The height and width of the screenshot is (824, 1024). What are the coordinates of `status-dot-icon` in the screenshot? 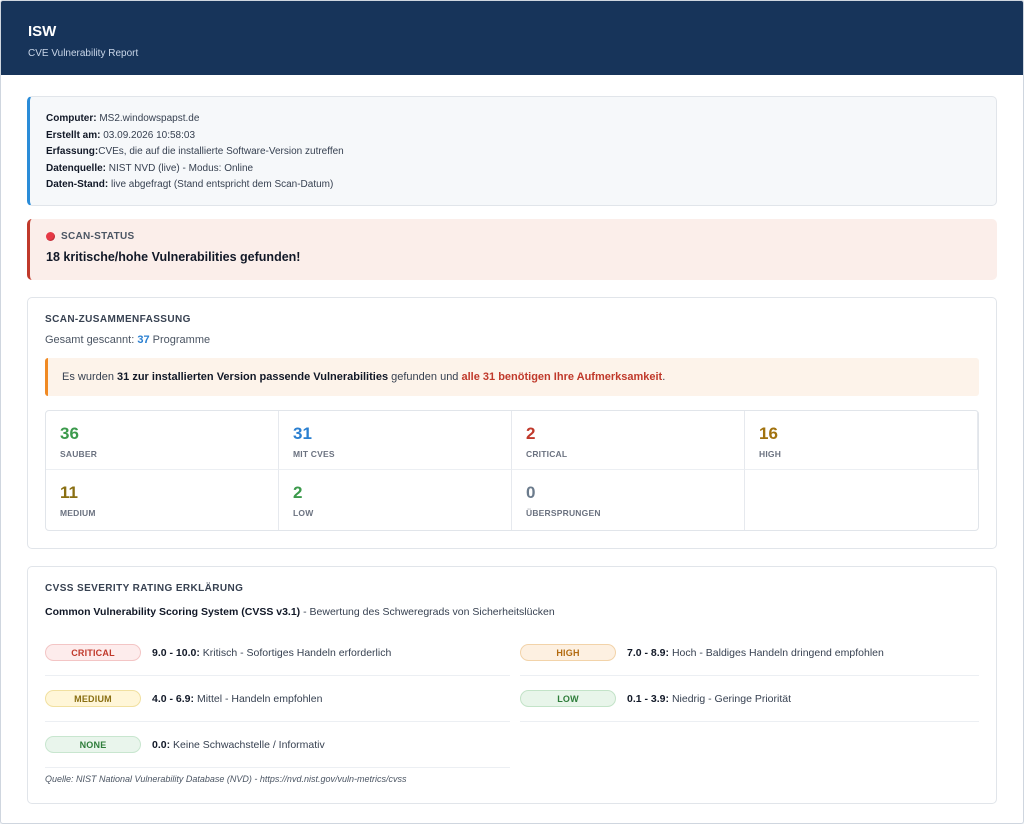 It's located at (50, 236).